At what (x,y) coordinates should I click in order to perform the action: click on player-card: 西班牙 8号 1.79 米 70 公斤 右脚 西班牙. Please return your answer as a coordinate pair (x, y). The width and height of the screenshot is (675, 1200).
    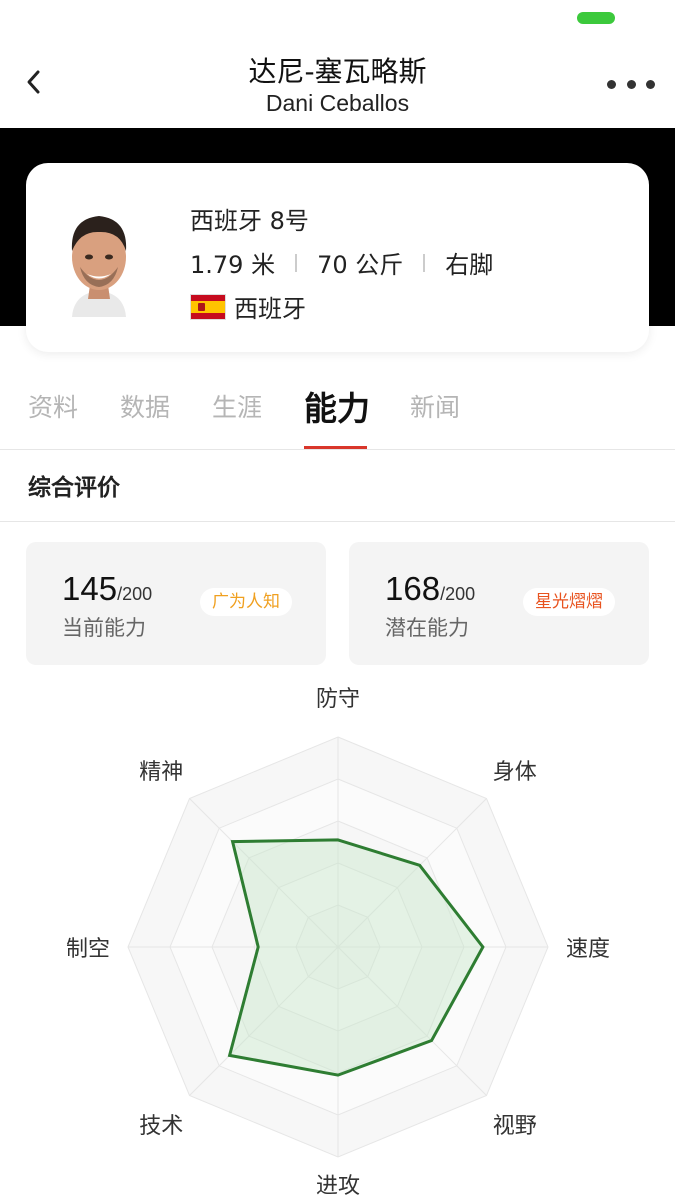
    Looking at the image, I should click on (337, 257).